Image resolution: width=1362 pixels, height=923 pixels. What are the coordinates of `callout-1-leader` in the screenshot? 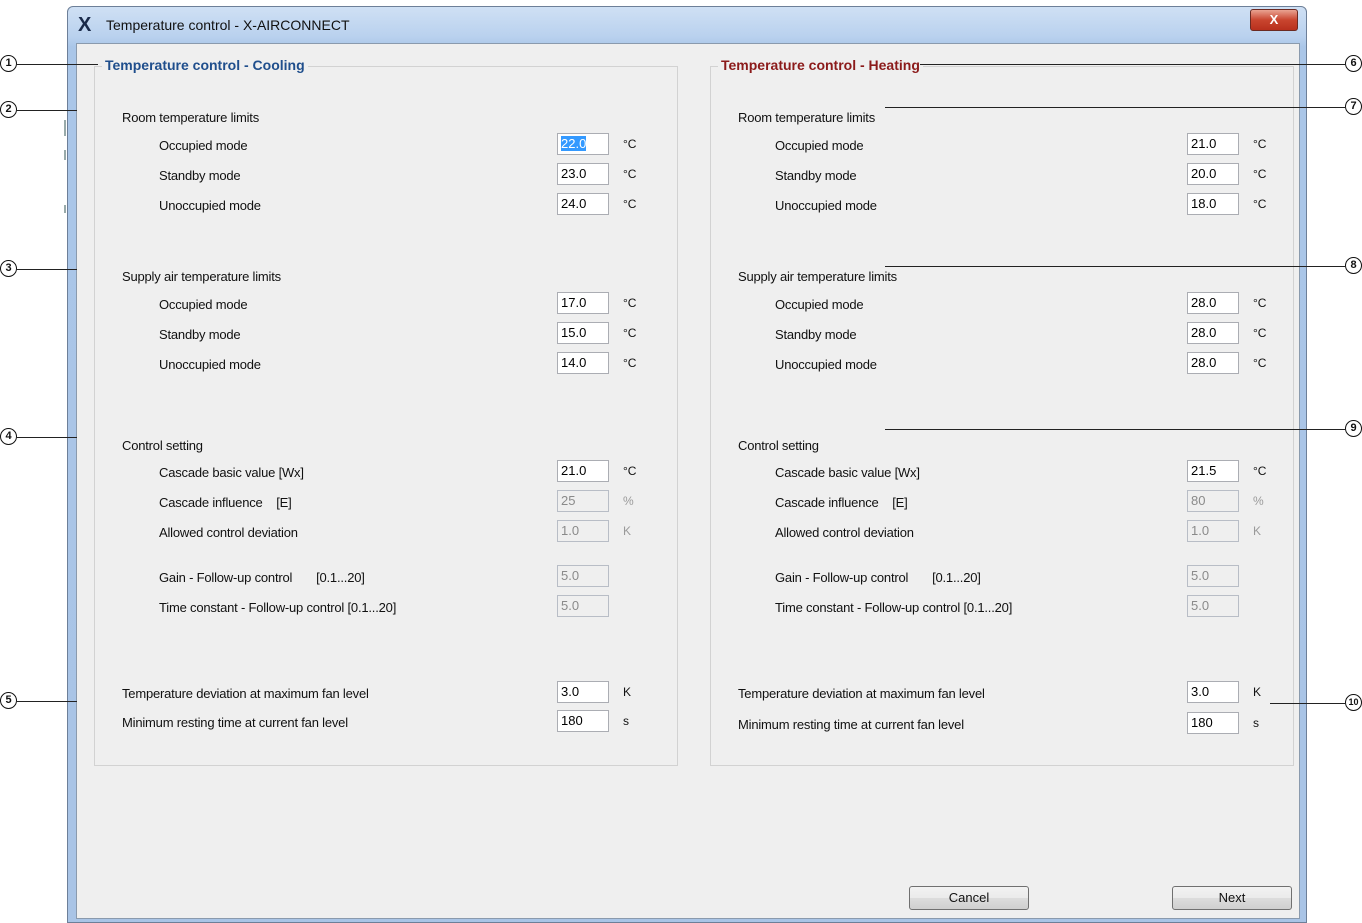 It's located at (57, 64).